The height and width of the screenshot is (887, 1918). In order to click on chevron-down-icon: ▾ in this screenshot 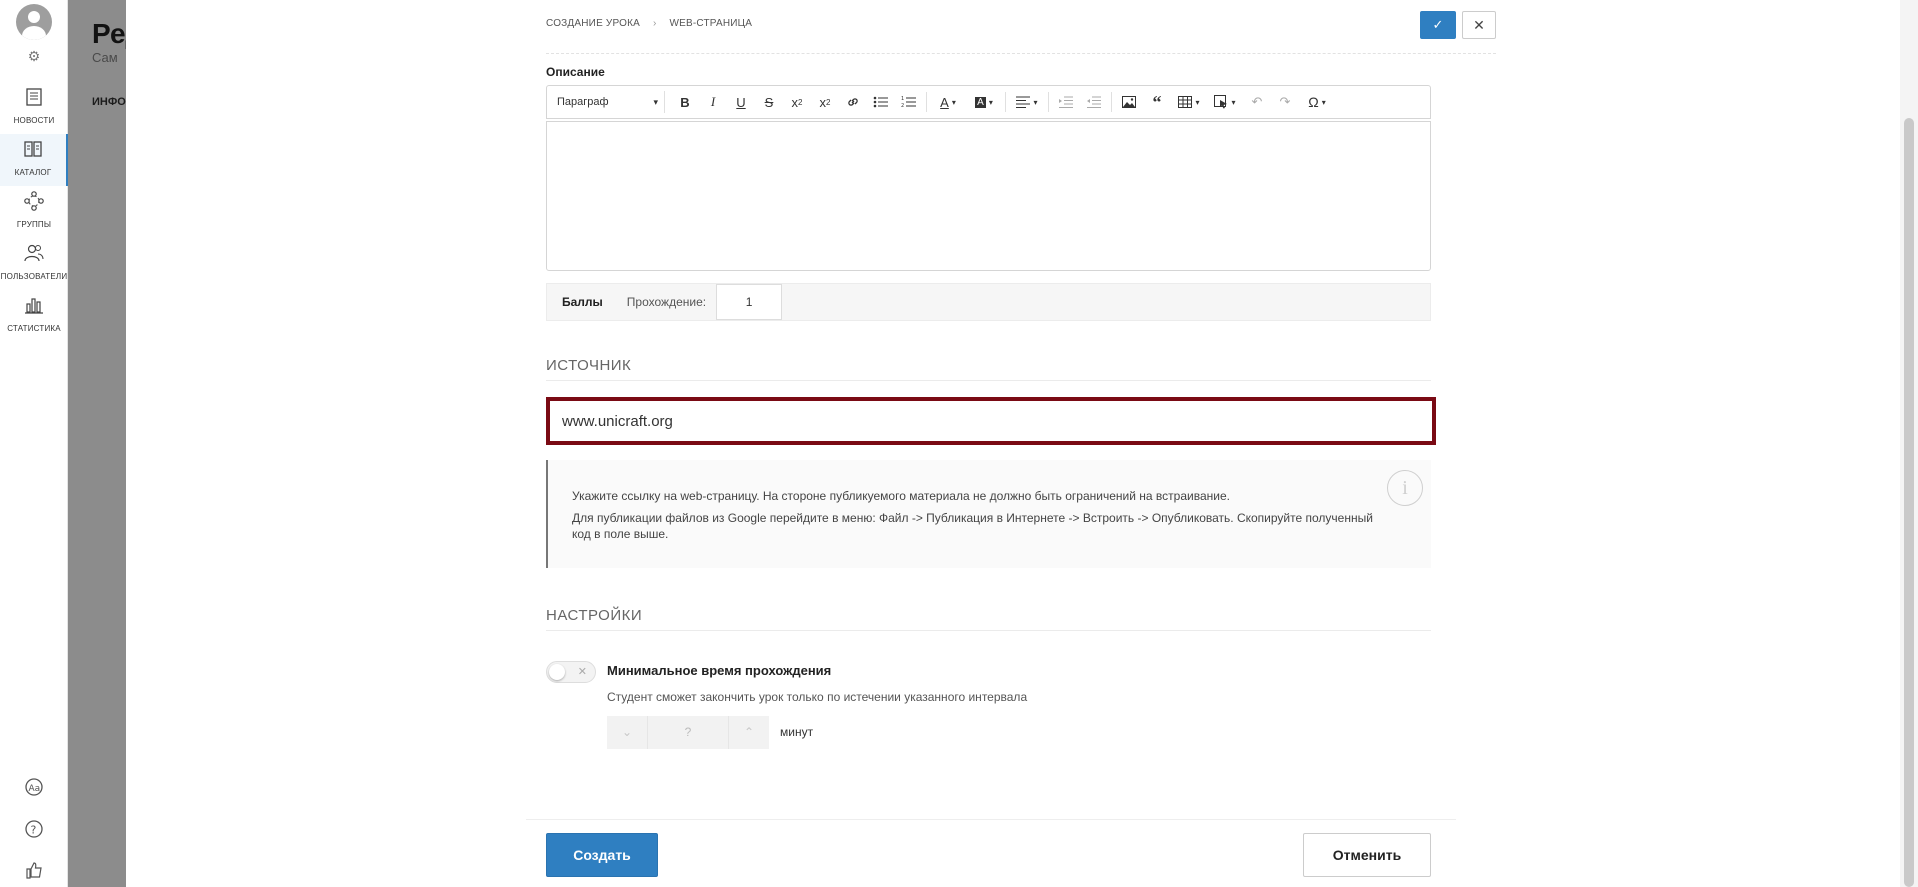, I will do `click(655, 101)`.